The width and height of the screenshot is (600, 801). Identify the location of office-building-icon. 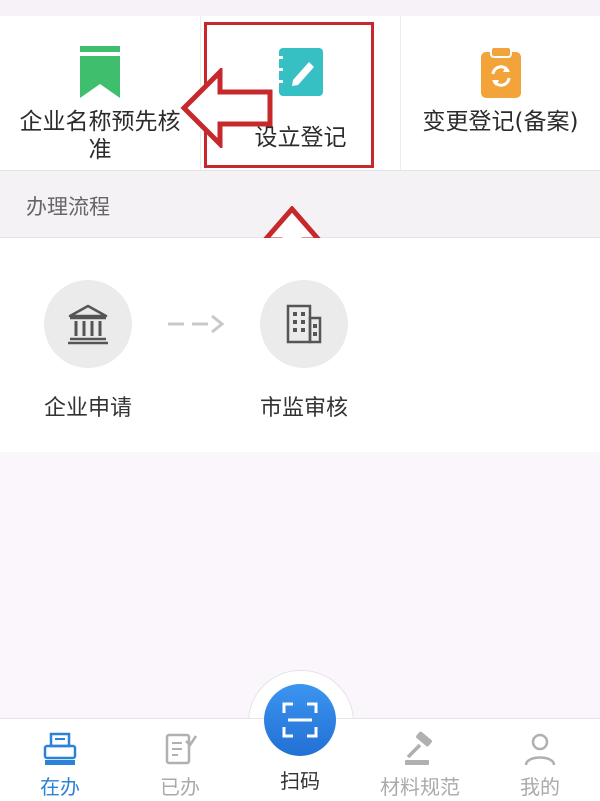
(304, 324).